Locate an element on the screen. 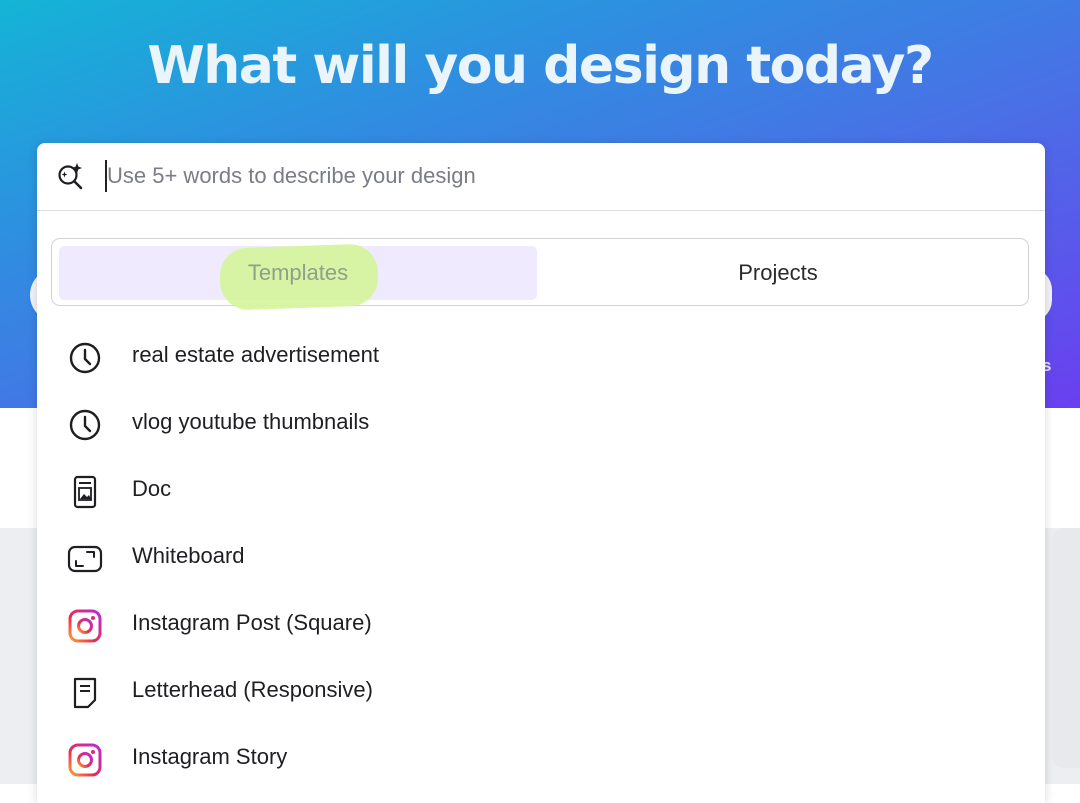 This screenshot has height=803, width=1080. suggestion-recent-real-estate: real estate advertisement is located at coordinates (541, 356).